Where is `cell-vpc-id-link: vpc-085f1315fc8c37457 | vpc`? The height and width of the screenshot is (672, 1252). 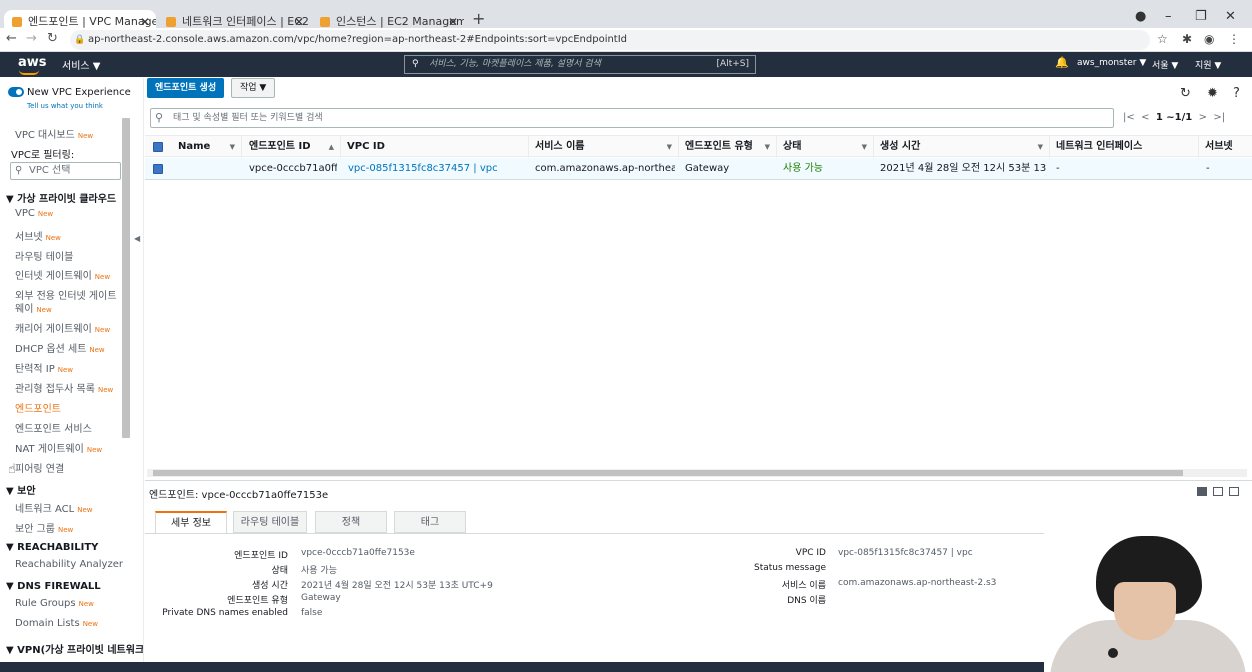
cell-vpc-id-link: vpc-085f1315fc8c37457 | vpc is located at coordinates (438, 169).